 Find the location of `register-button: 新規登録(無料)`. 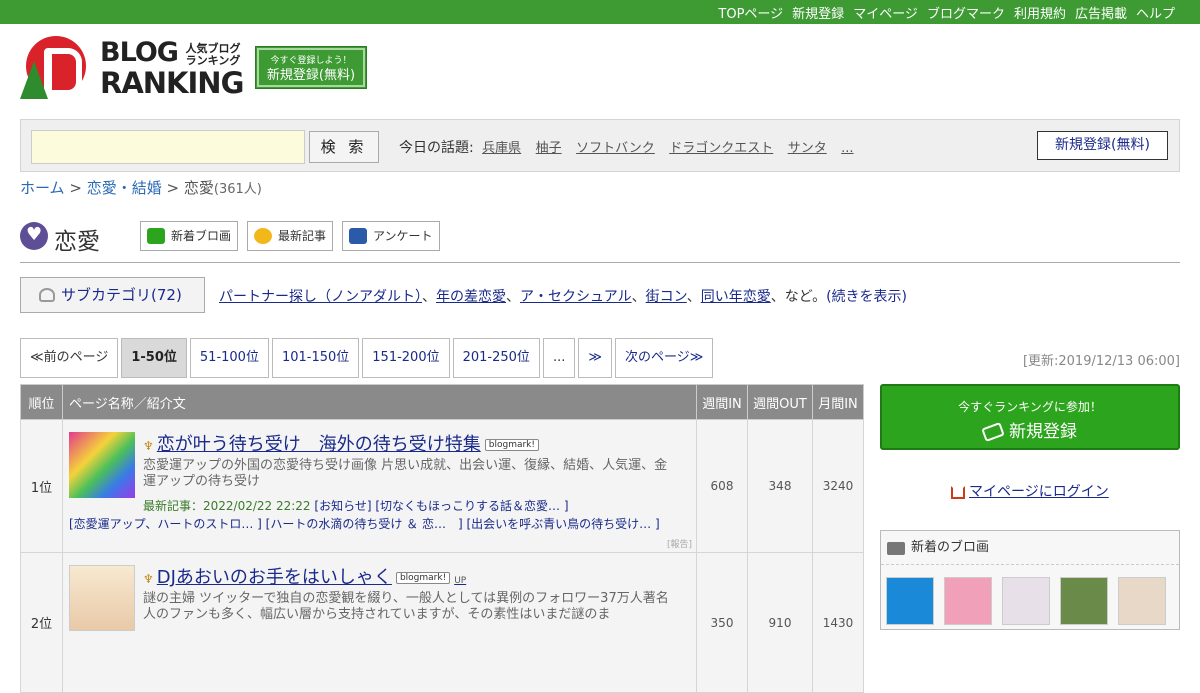

register-button: 新規登録(無料) is located at coordinates (1102, 145).